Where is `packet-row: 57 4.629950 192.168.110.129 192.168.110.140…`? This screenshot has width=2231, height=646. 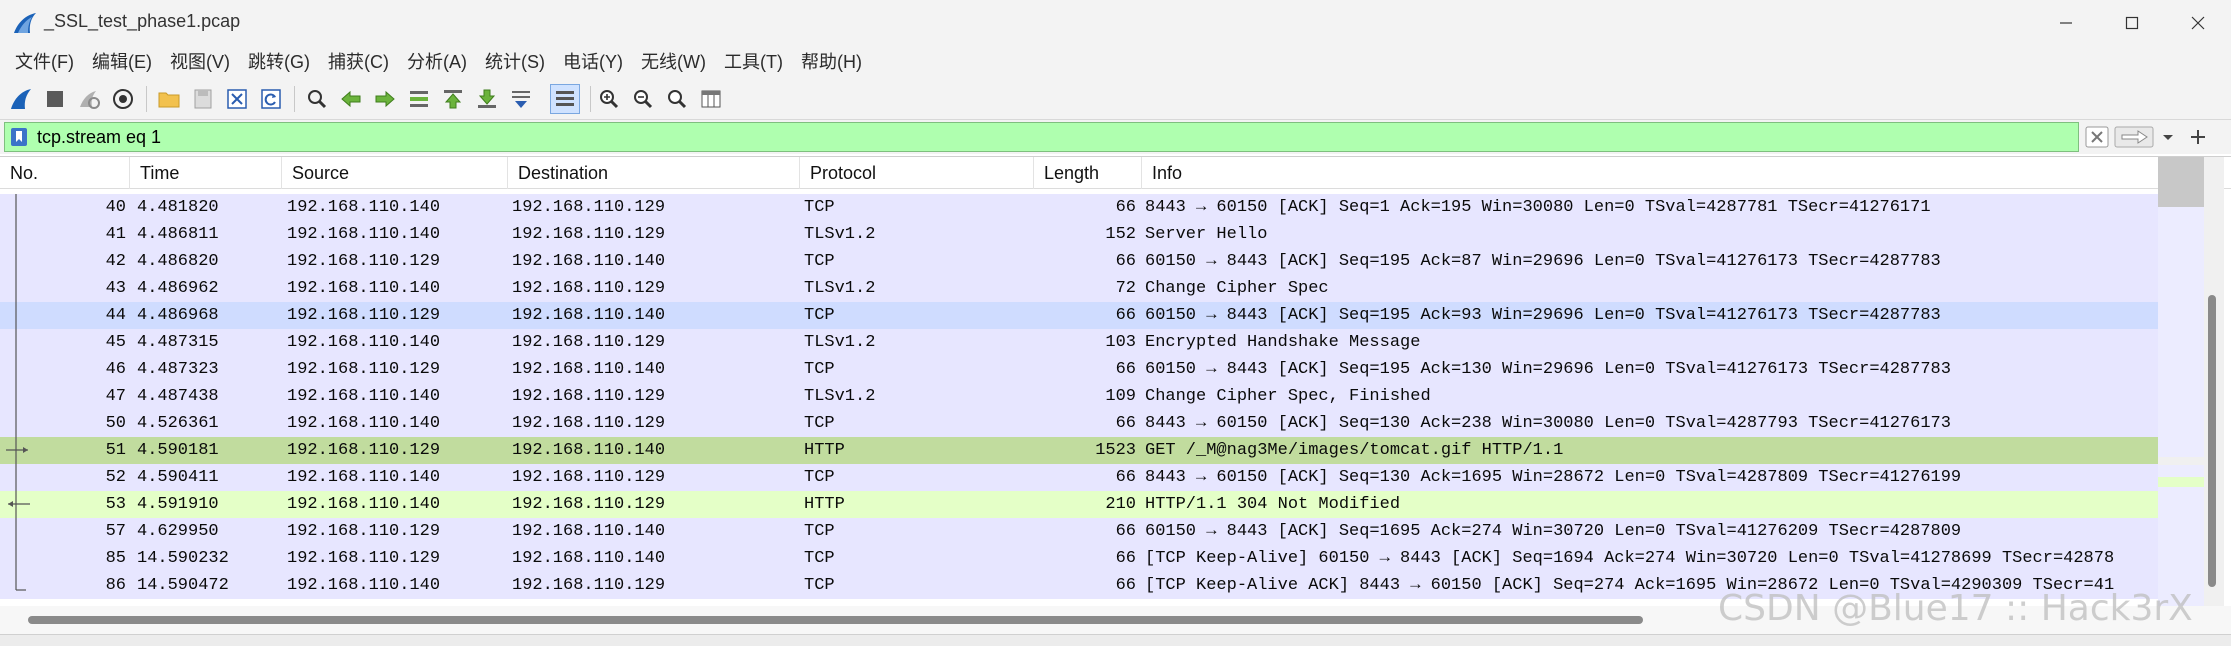 packet-row: 57 4.629950 192.168.110.129 192.168.110.140… is located at coordinates (1079, 531).